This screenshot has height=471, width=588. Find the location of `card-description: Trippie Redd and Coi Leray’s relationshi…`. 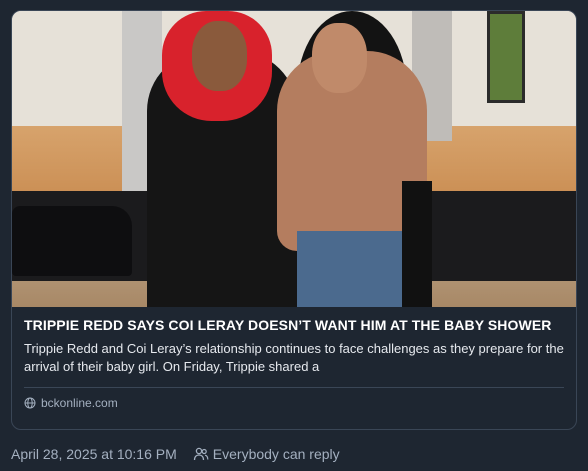

card-description: Trippie Redd and Coi Leray’s relationshi… is located at coordinates (294, 357).